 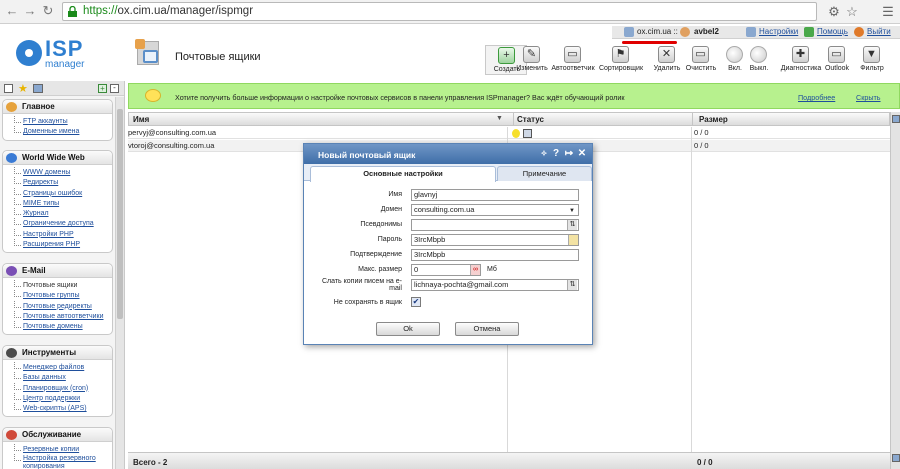 I want to click on domain-select: consulting.com.ua, so click(x=495, y=210).